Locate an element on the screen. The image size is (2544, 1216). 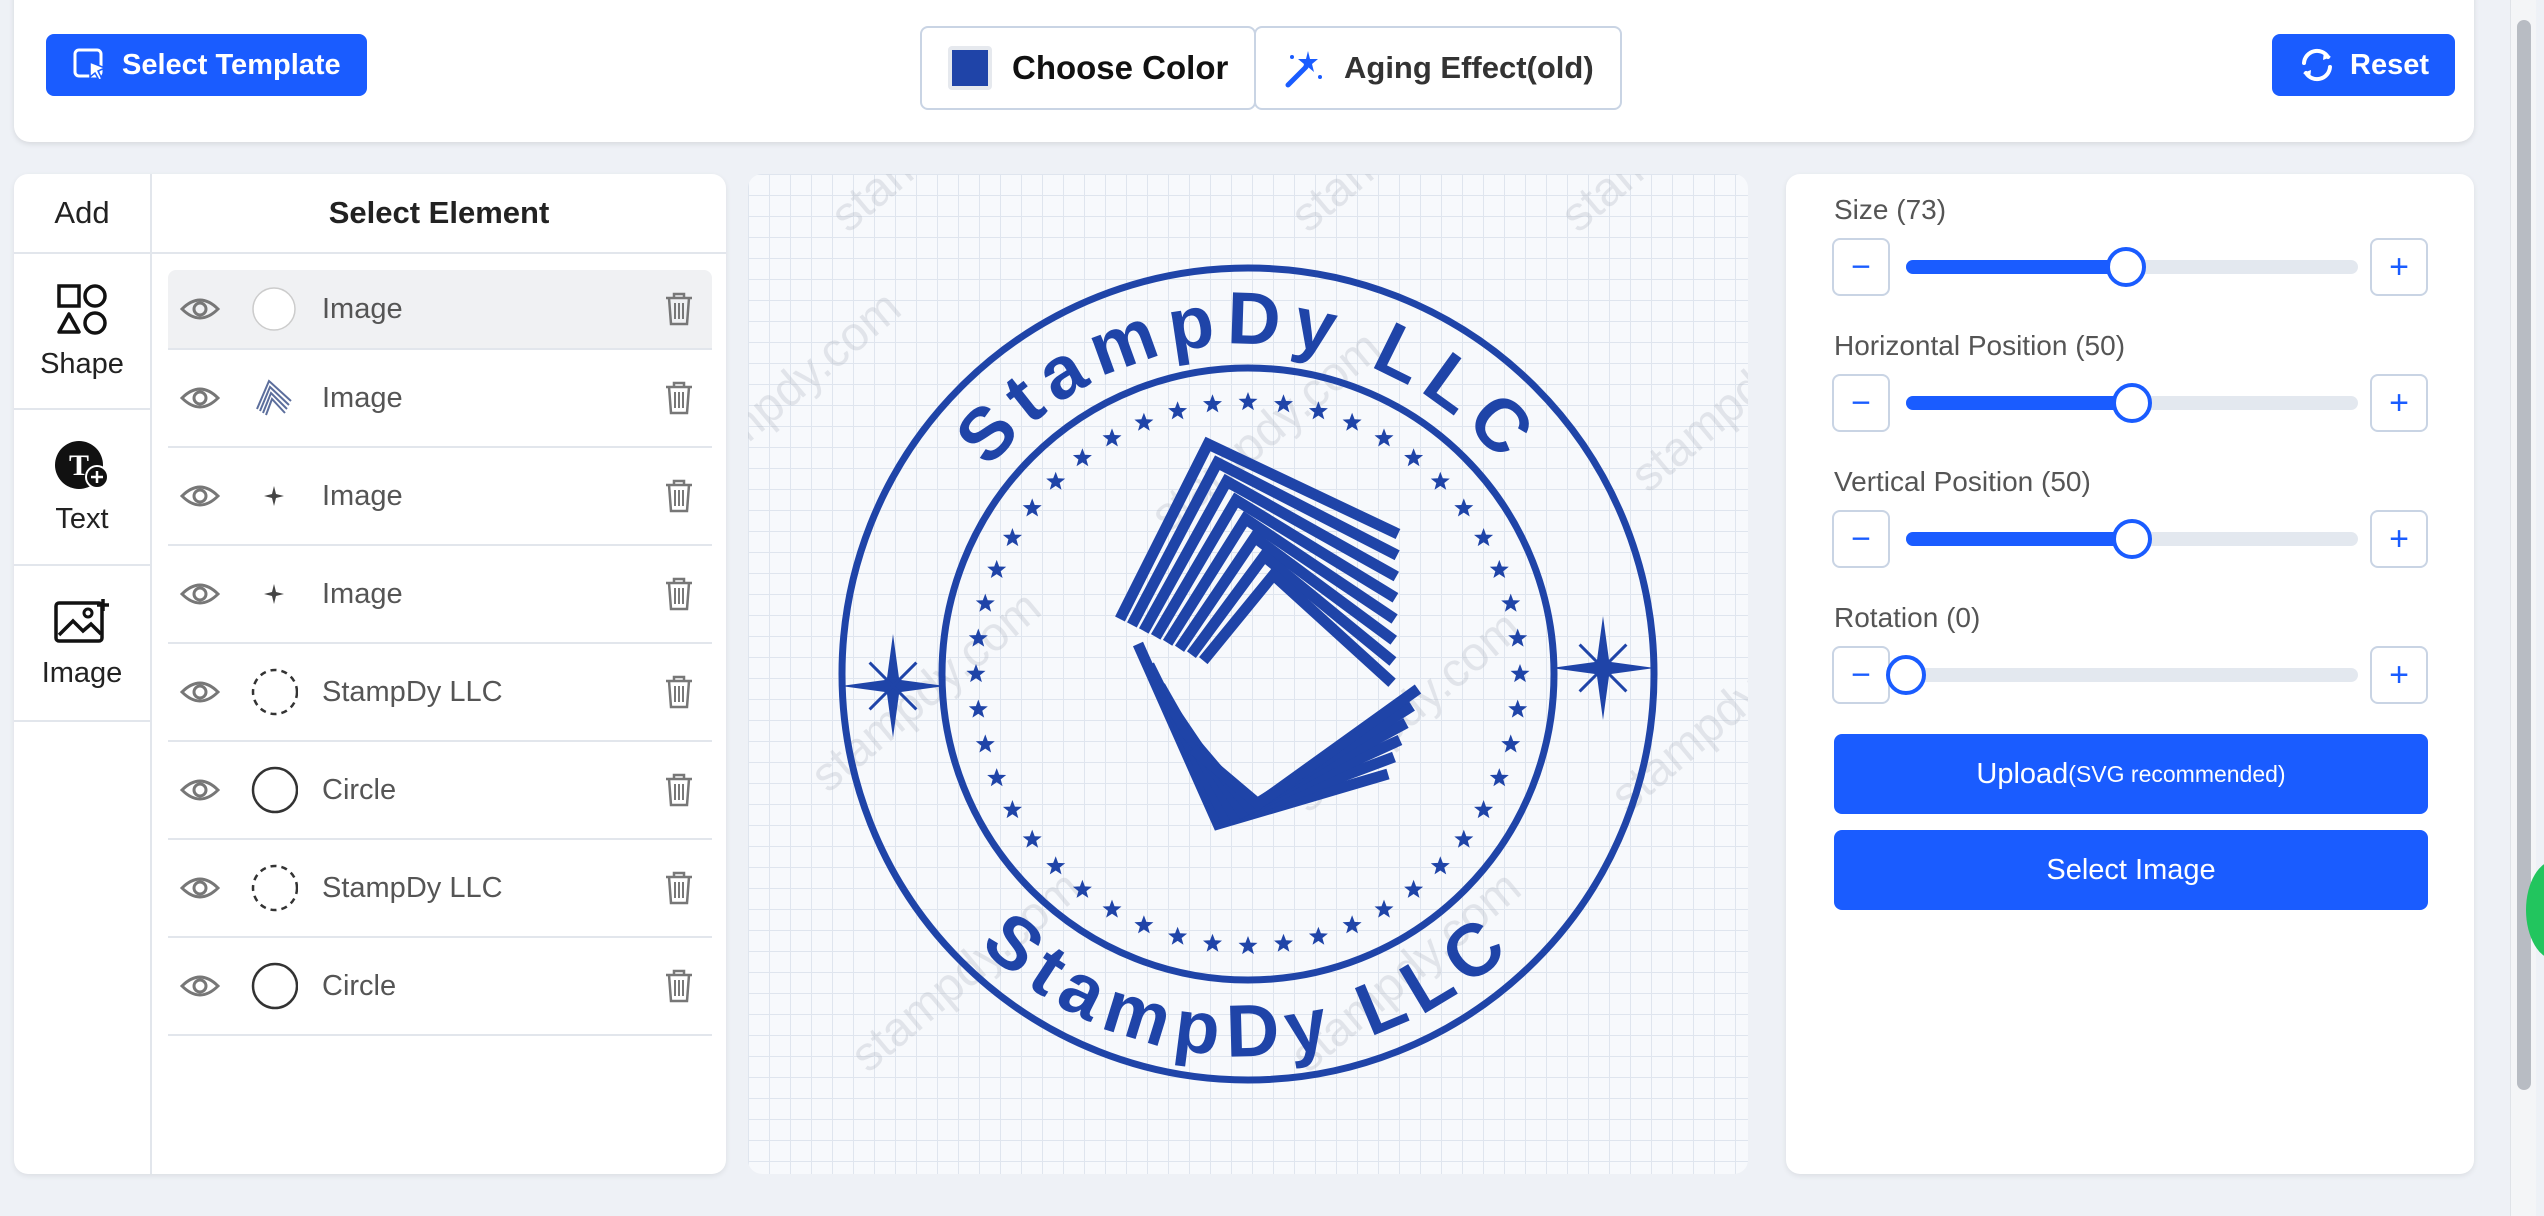
size-slider-knob is located at coordinates (2125, 267).